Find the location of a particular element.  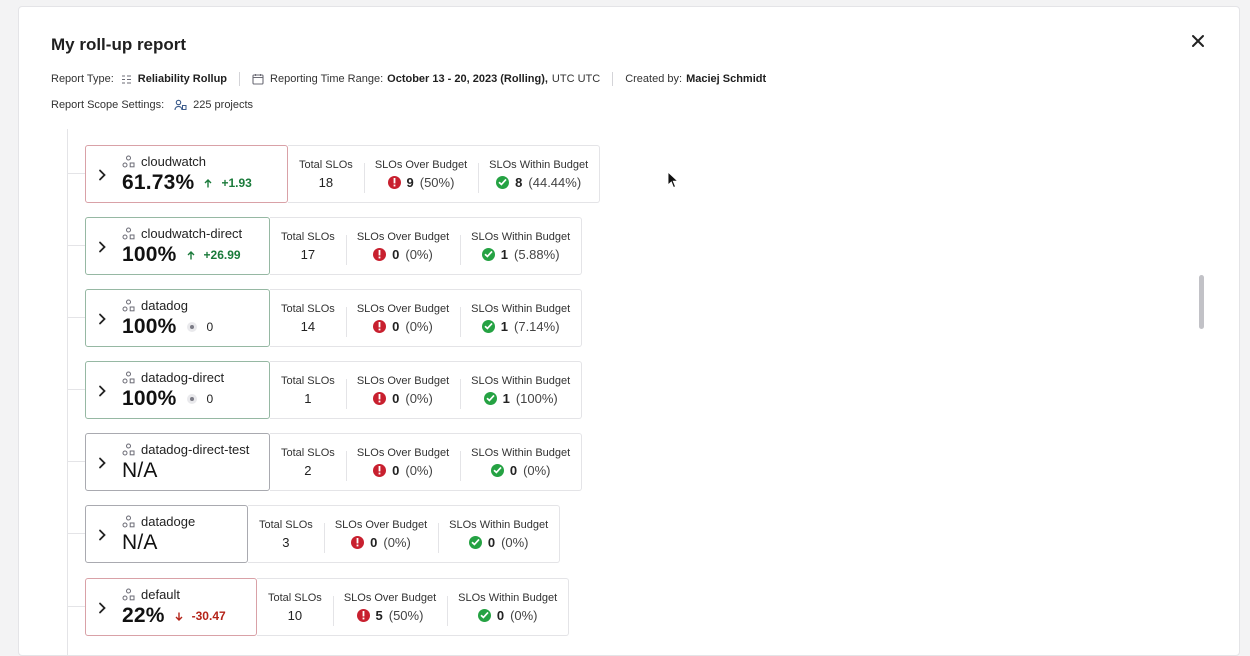

over-budget-count: 5 is located at coordinates (379, 615).